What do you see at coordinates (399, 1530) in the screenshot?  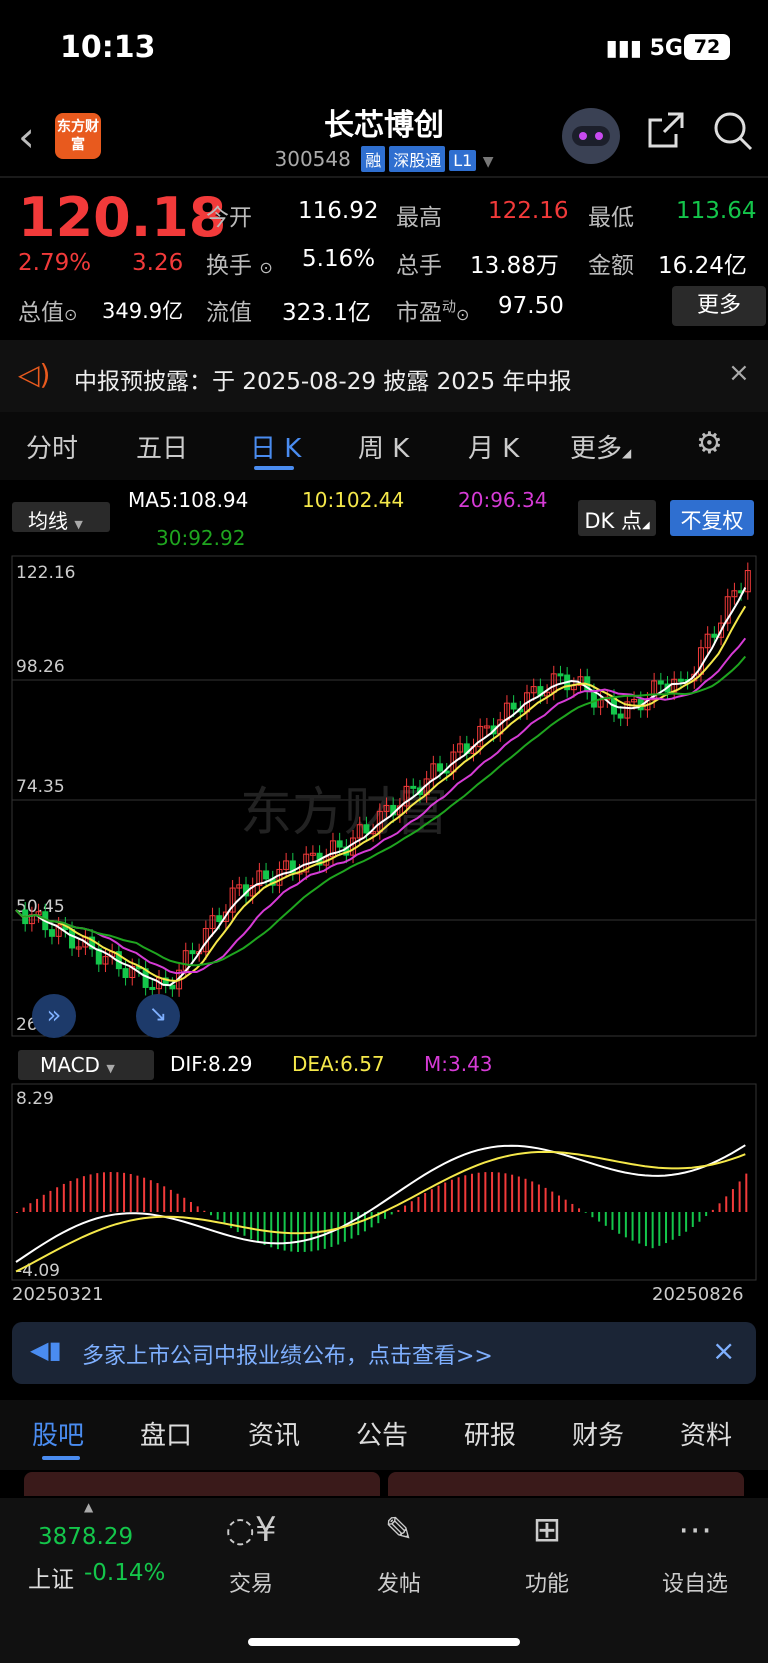 I see `edit-icon: ✎` at bounding box center [399, 1530].